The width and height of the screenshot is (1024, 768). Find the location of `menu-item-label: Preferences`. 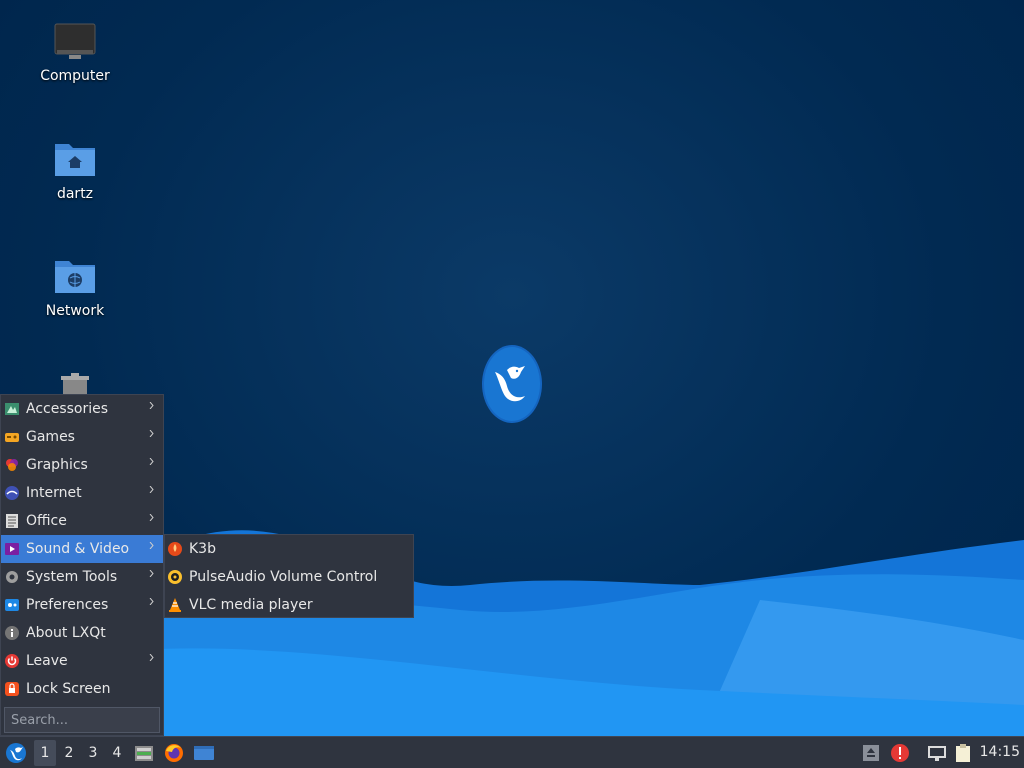

menu-item-label: Preferences is located at coordinates (67, 605).